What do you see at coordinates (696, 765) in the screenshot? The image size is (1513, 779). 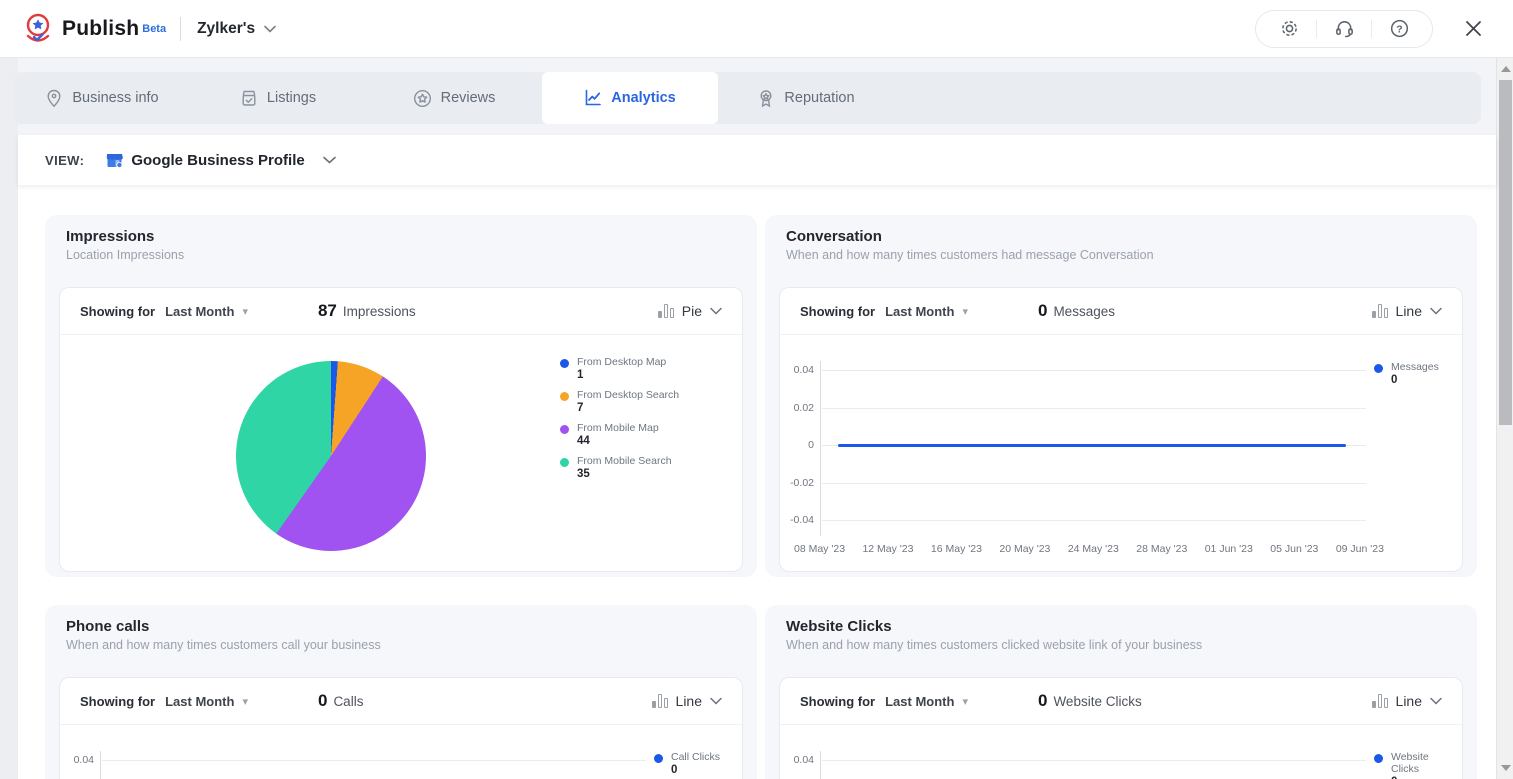 I see `chart-legend: Call Clicks 0` at bounding box center [696, 765].